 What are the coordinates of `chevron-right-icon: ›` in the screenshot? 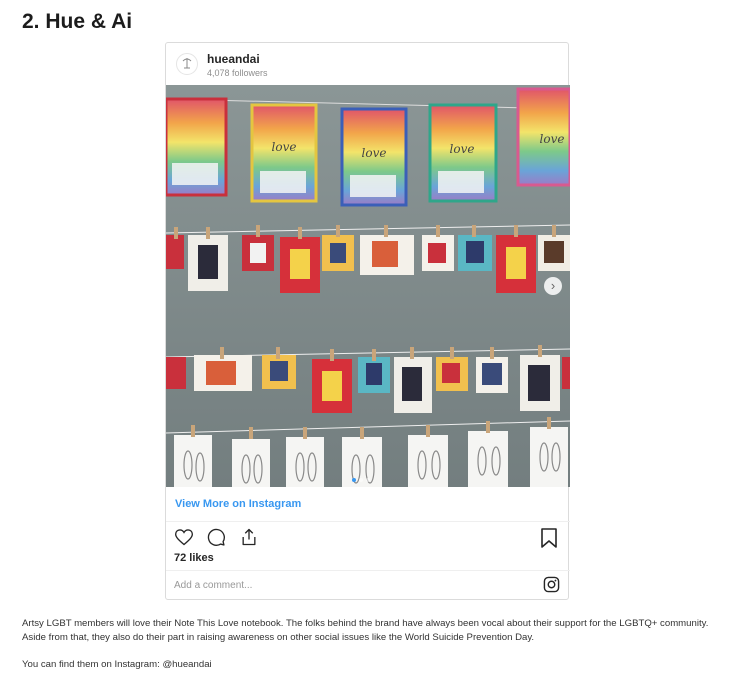 It's located at (553, 286).